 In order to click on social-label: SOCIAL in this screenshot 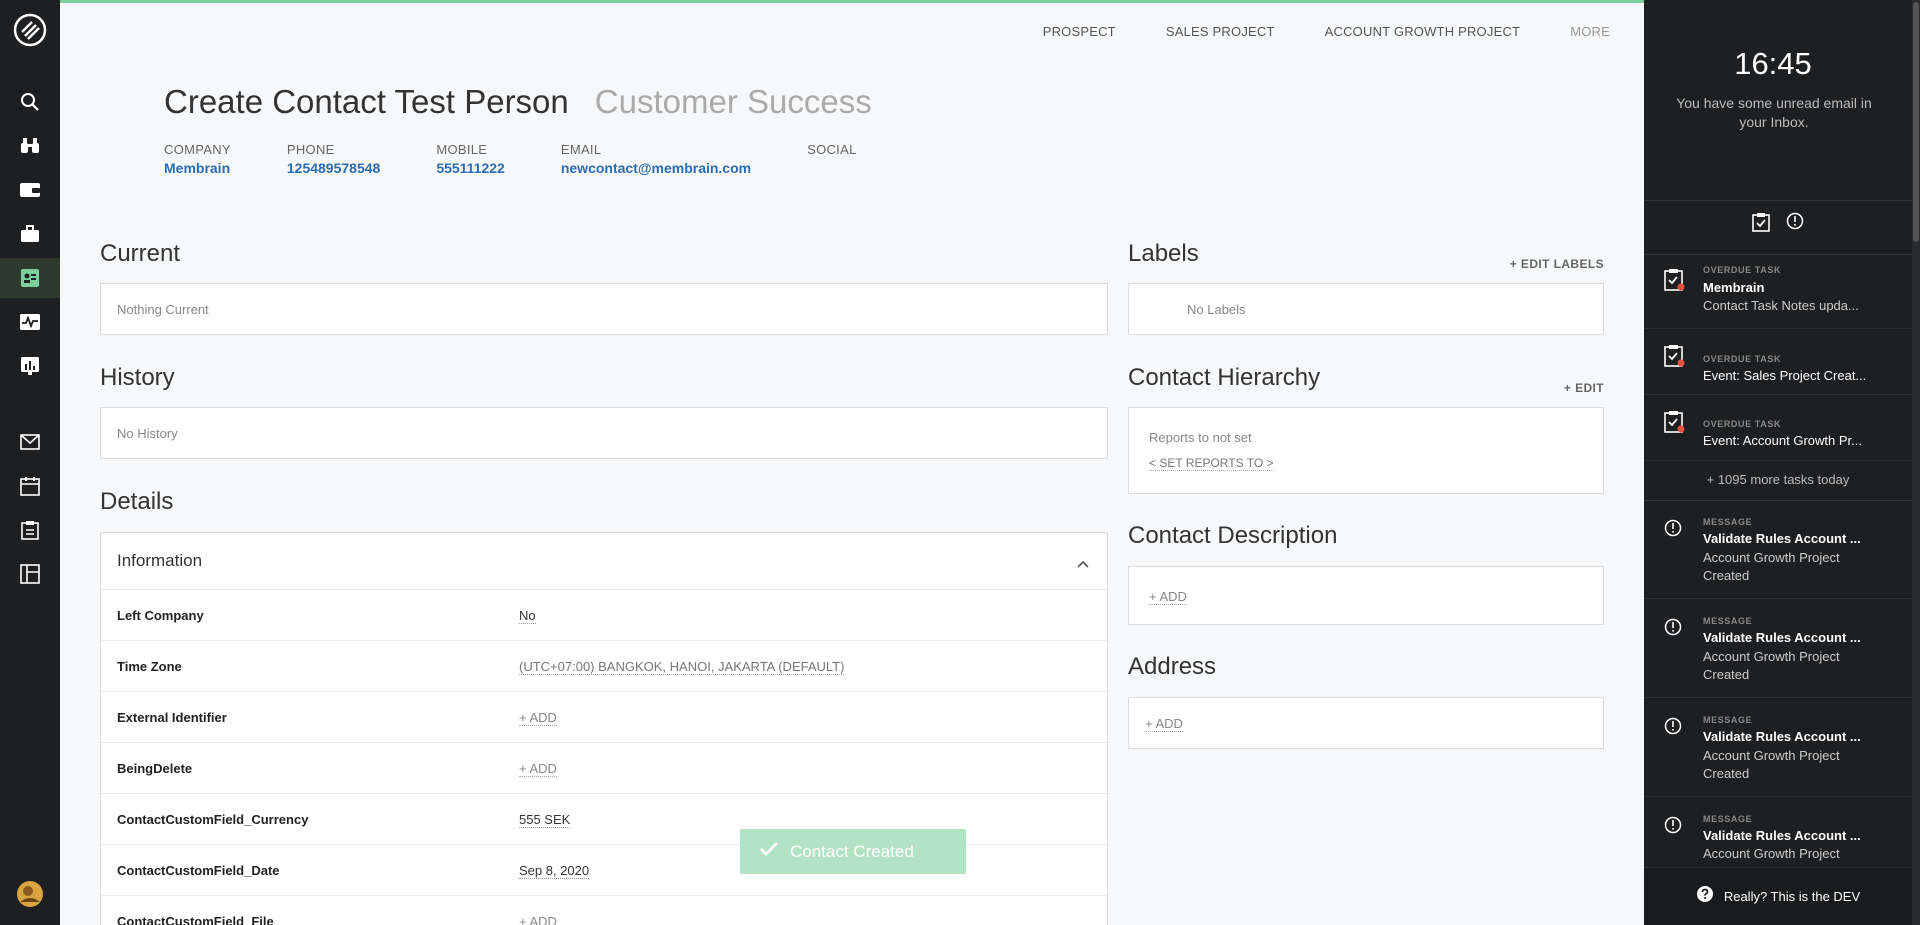, I will do `click(832, 149)`.